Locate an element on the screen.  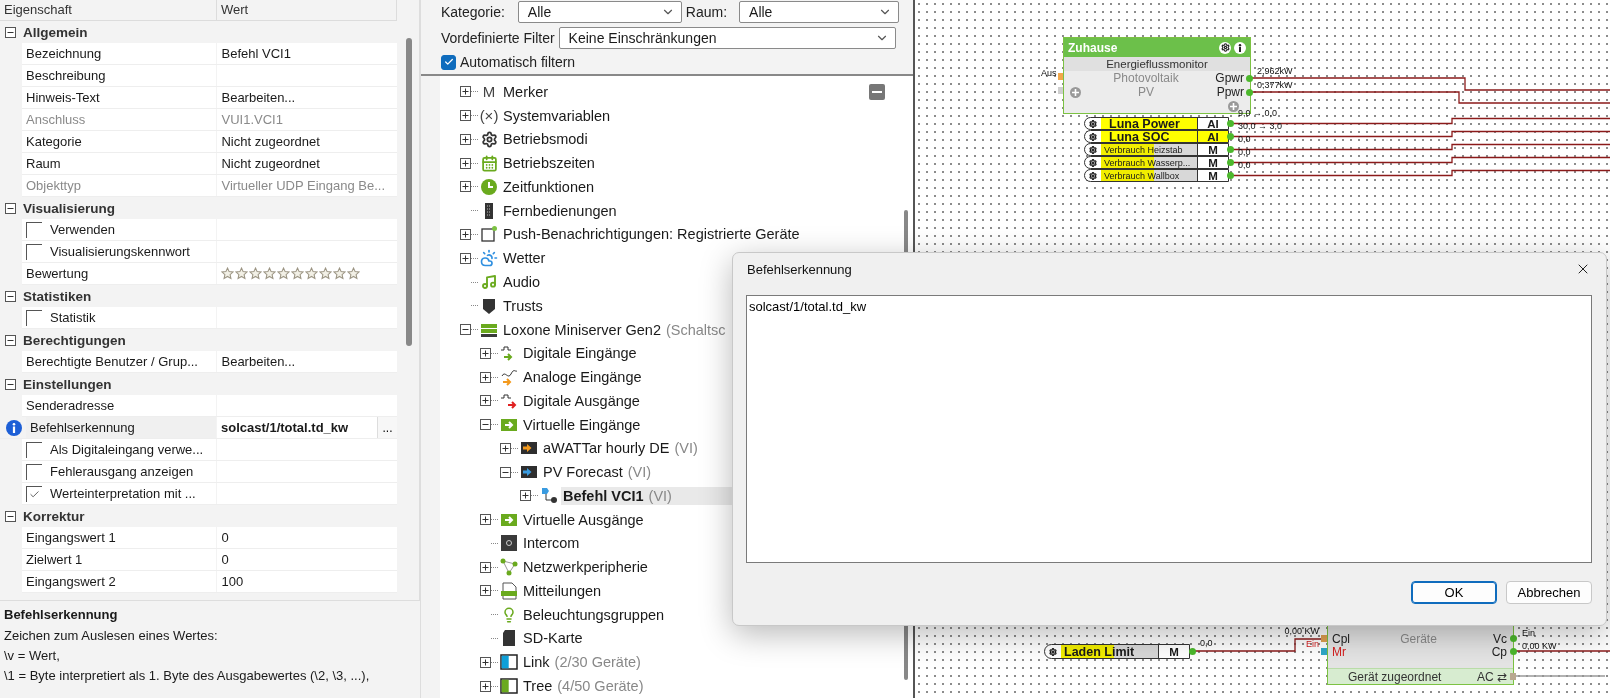
input-block: Luna SOC AI is located at coordinates (1156, 136).